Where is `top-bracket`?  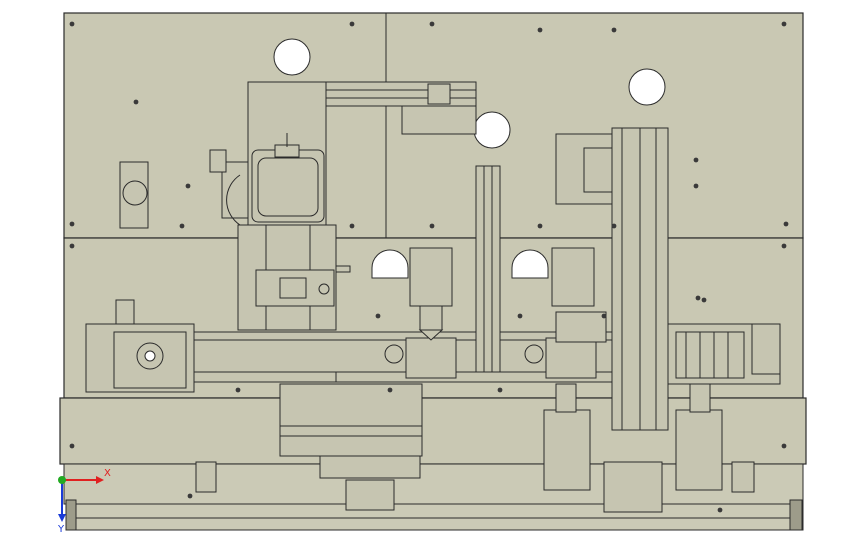
top-bracket is located at coordinates (439, 120).